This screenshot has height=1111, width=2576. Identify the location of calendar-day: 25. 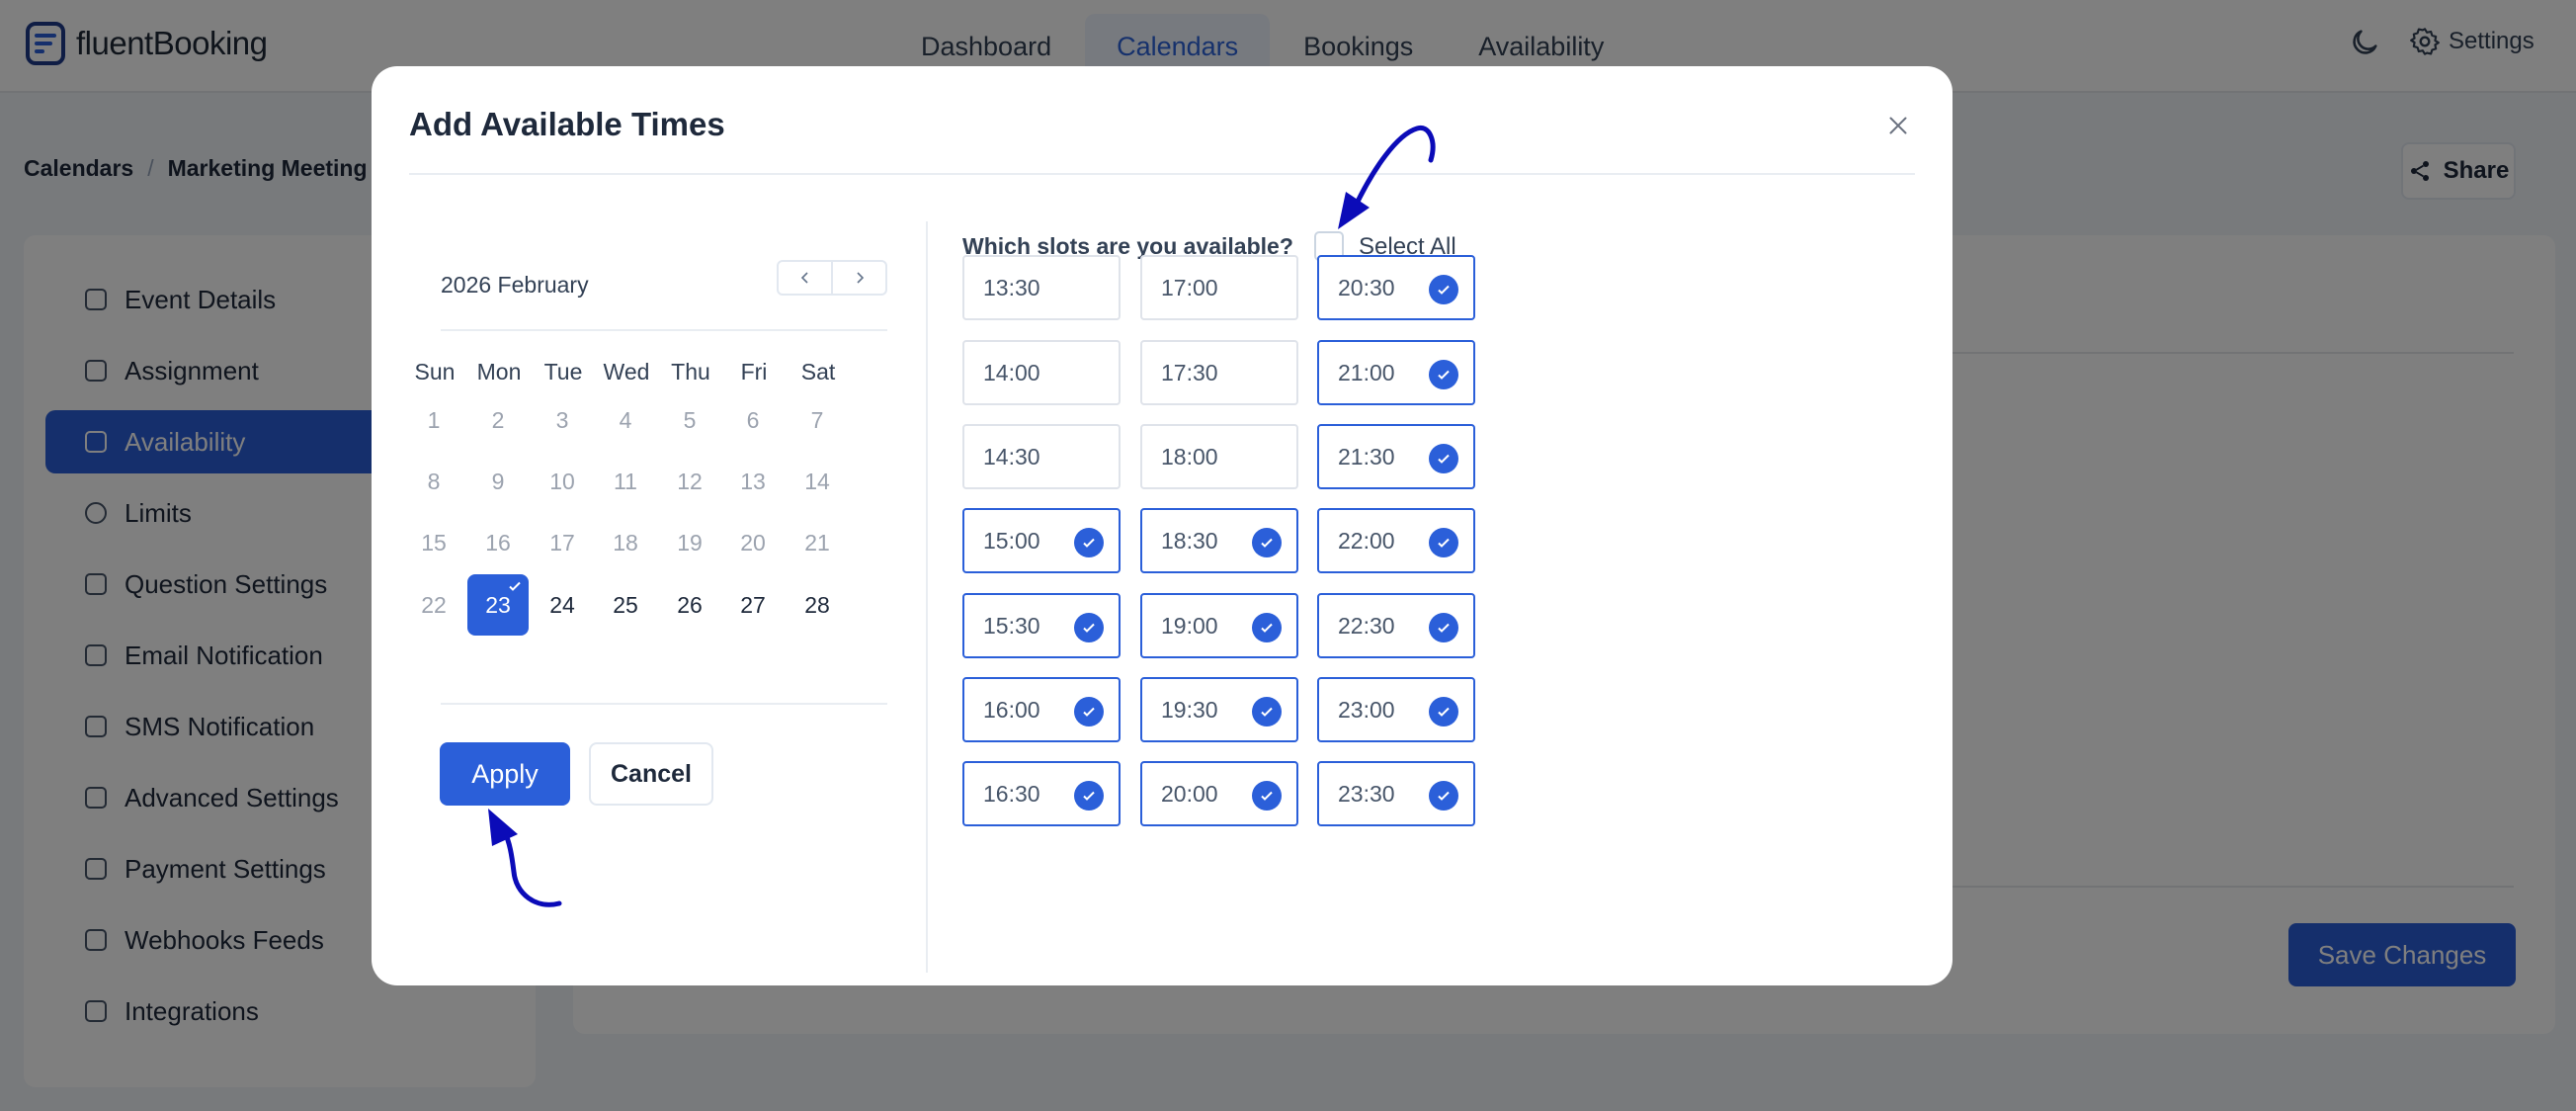
(625, 605).